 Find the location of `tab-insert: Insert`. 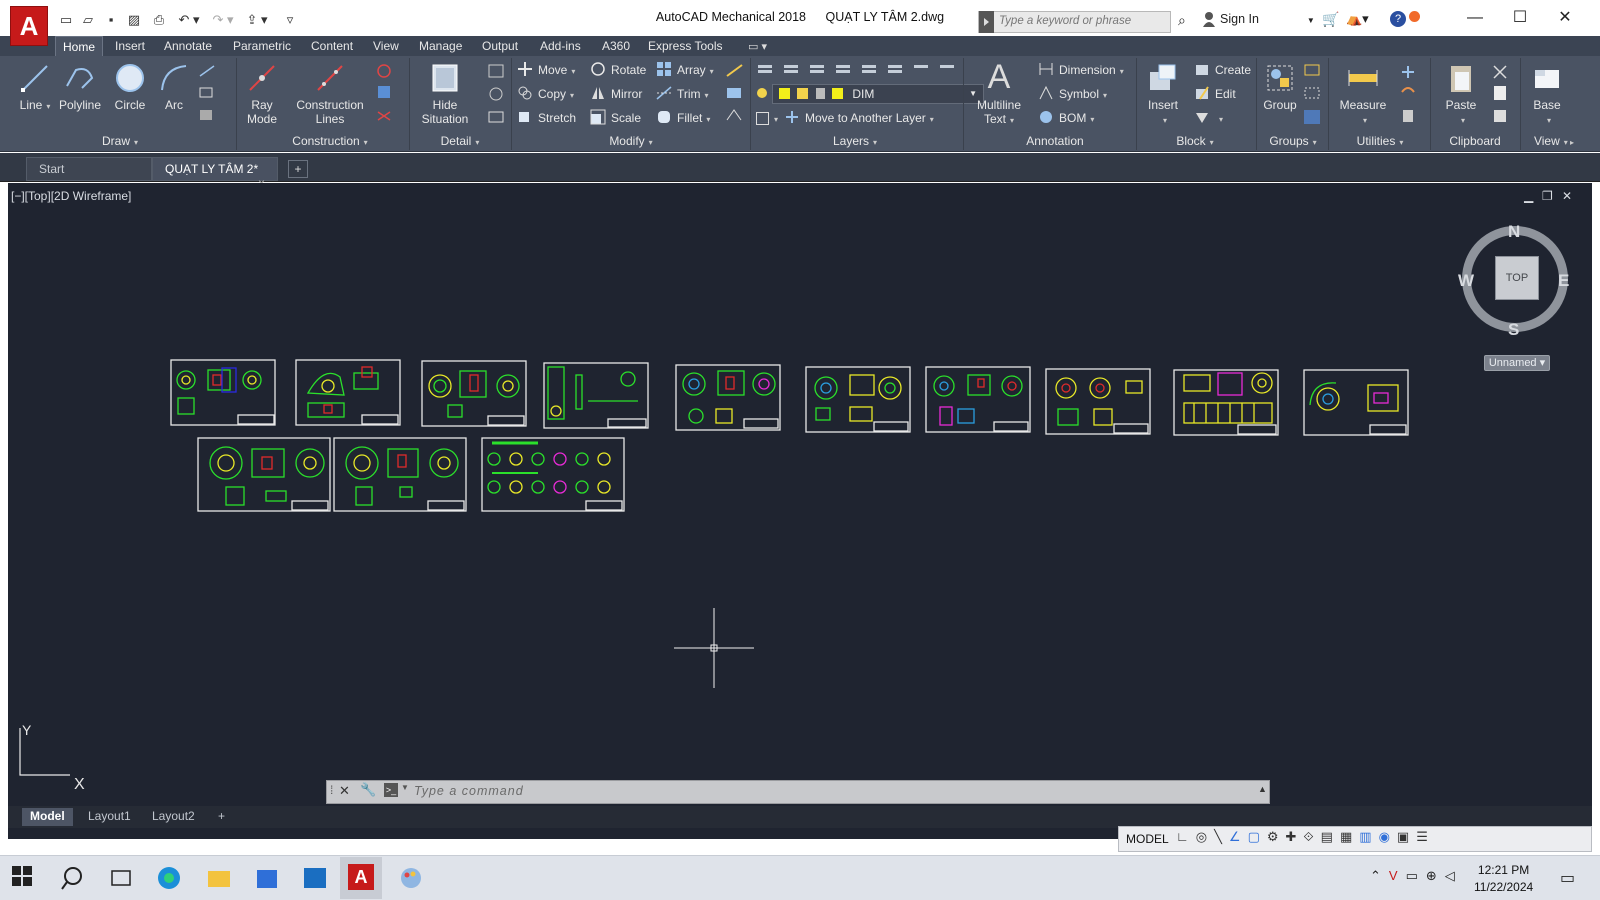

tab-insert: Insert is located at coordinates (130, 46).